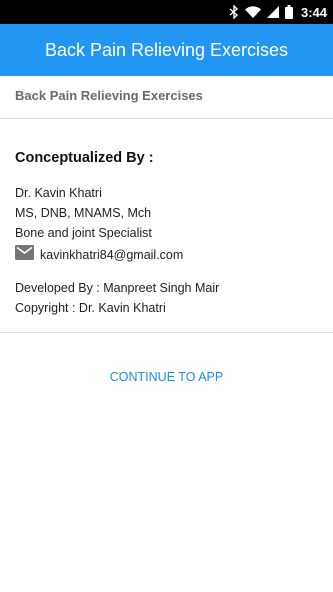  I want to click on doctor-name: Dr. Kavin Khatri, so click(58, 193).